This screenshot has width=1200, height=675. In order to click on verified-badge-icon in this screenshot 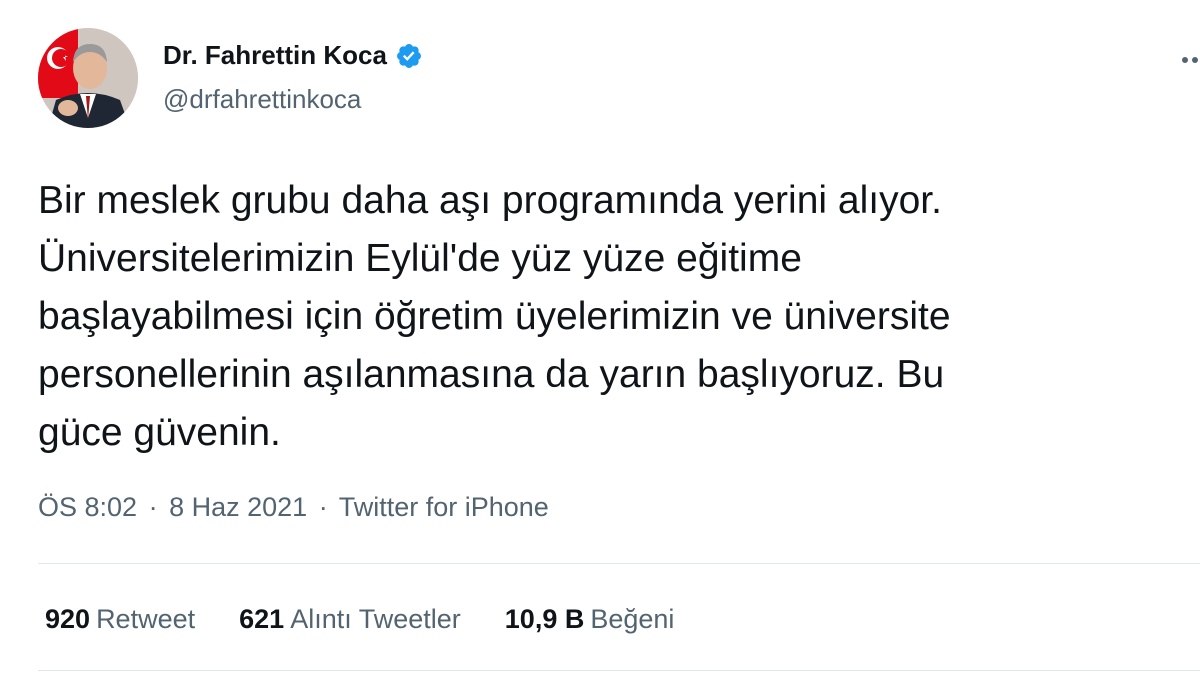, I will do `click(409, 56)`.